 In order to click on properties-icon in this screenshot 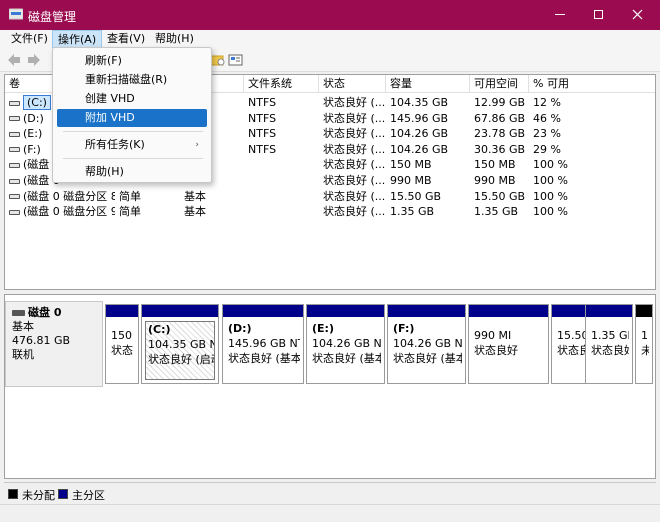, I will do `click(236, 60)`.